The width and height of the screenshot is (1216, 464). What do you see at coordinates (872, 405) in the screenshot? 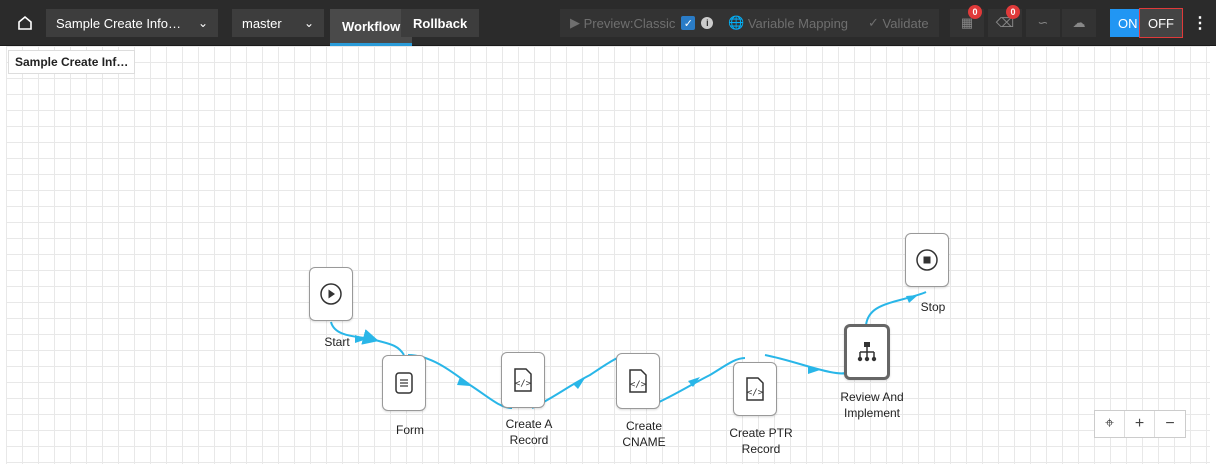
I see `node-label-review-and-implement: Review And Implement` at bounding box center [872, 405].